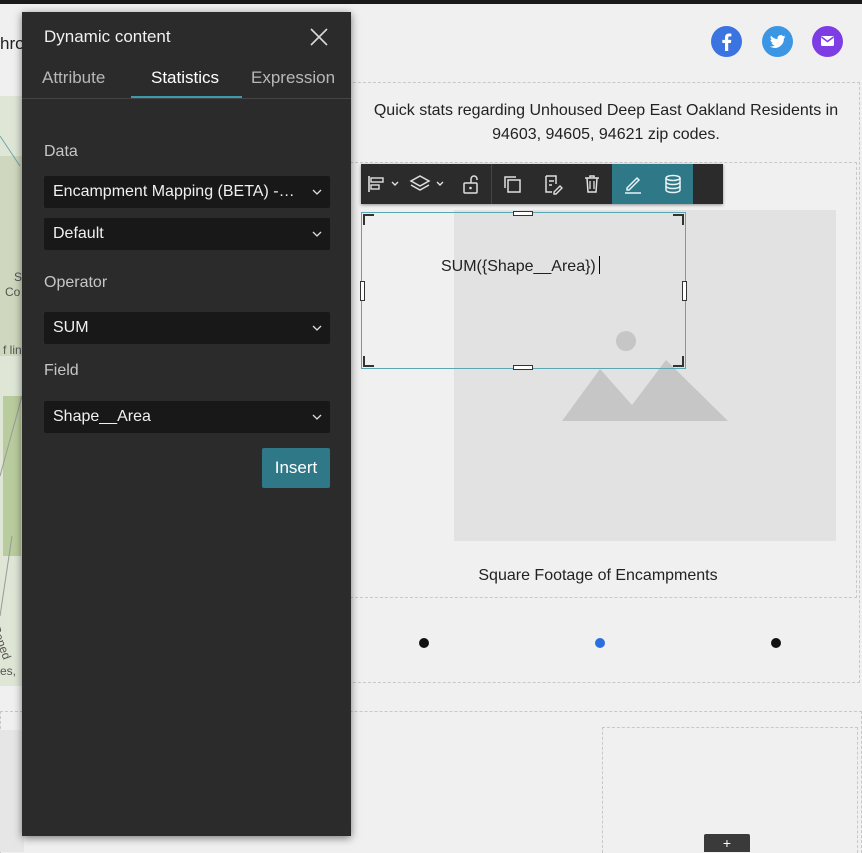 Image resolution: width=862 pixels, height=853 pixels. Describe the element at coordinates (673, 184) in the screenshot. I see `database-icon` at that location.